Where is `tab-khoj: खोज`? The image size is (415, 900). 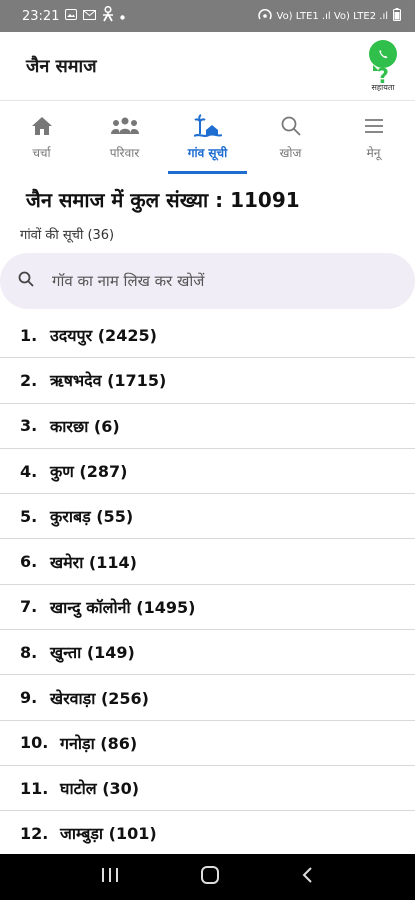
tab-khoj: खोज is located at coordinates (290, 137).